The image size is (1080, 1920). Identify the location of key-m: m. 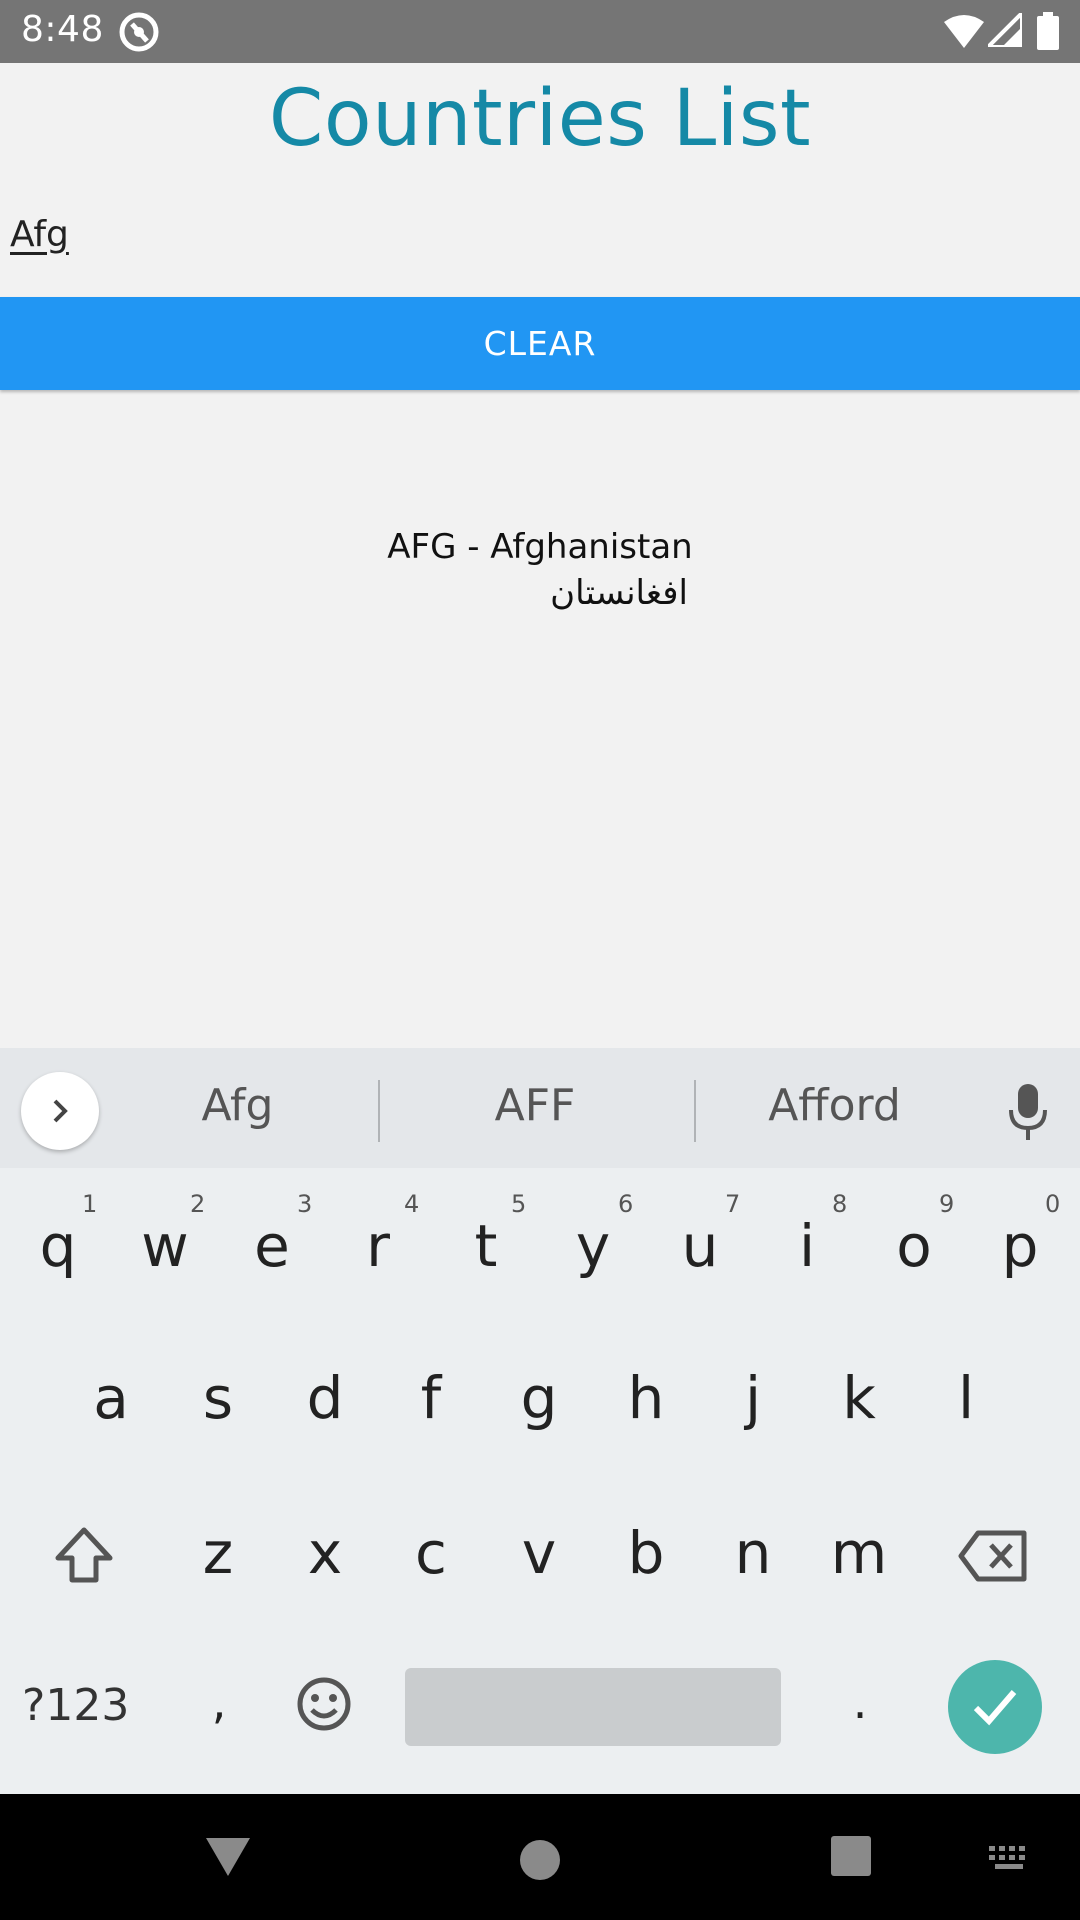
(859, 1553).